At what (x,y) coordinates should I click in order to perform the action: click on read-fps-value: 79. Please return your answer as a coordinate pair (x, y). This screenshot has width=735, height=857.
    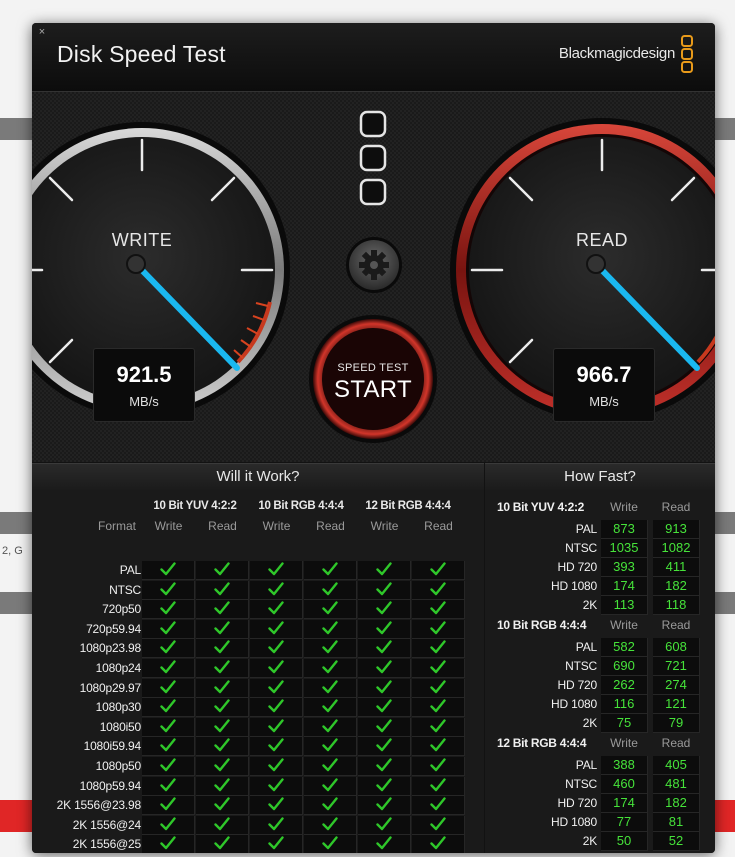
    Looking at the image, I should click on (676, 723).